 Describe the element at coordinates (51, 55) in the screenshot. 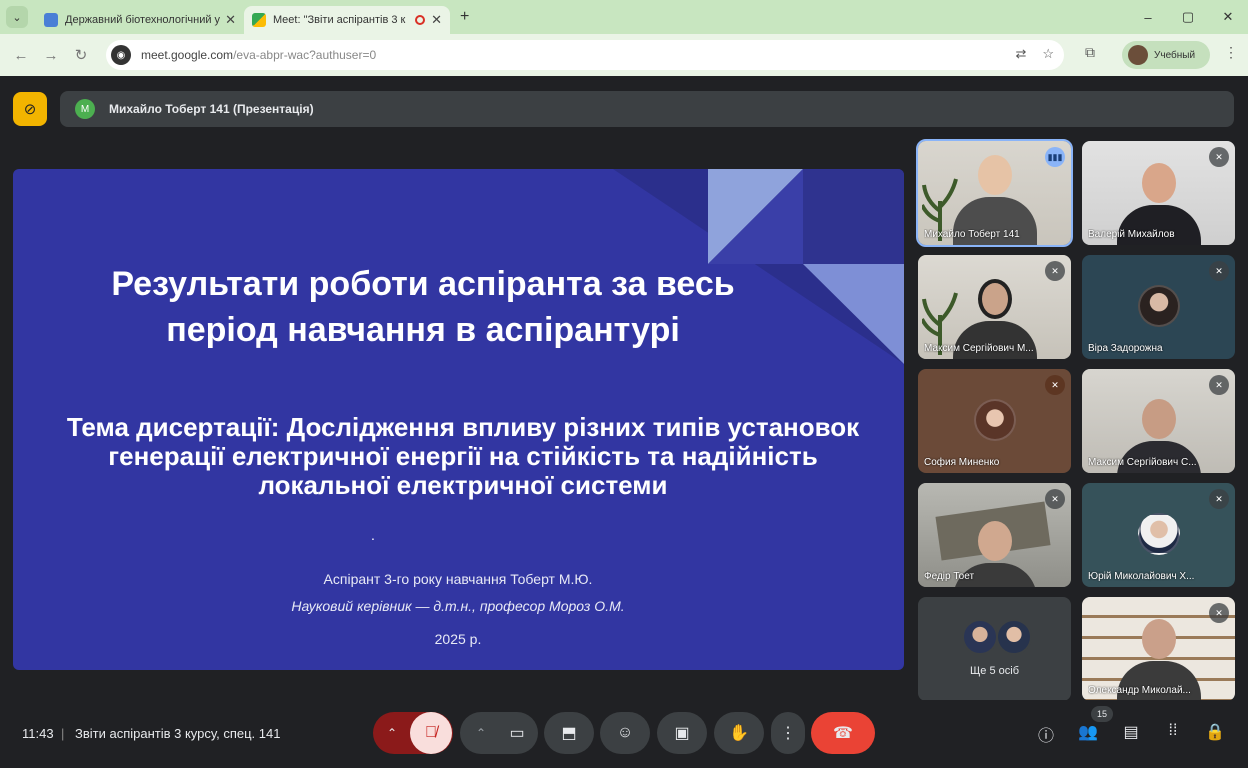

I see `forward-arrow-icon: →` at that location.